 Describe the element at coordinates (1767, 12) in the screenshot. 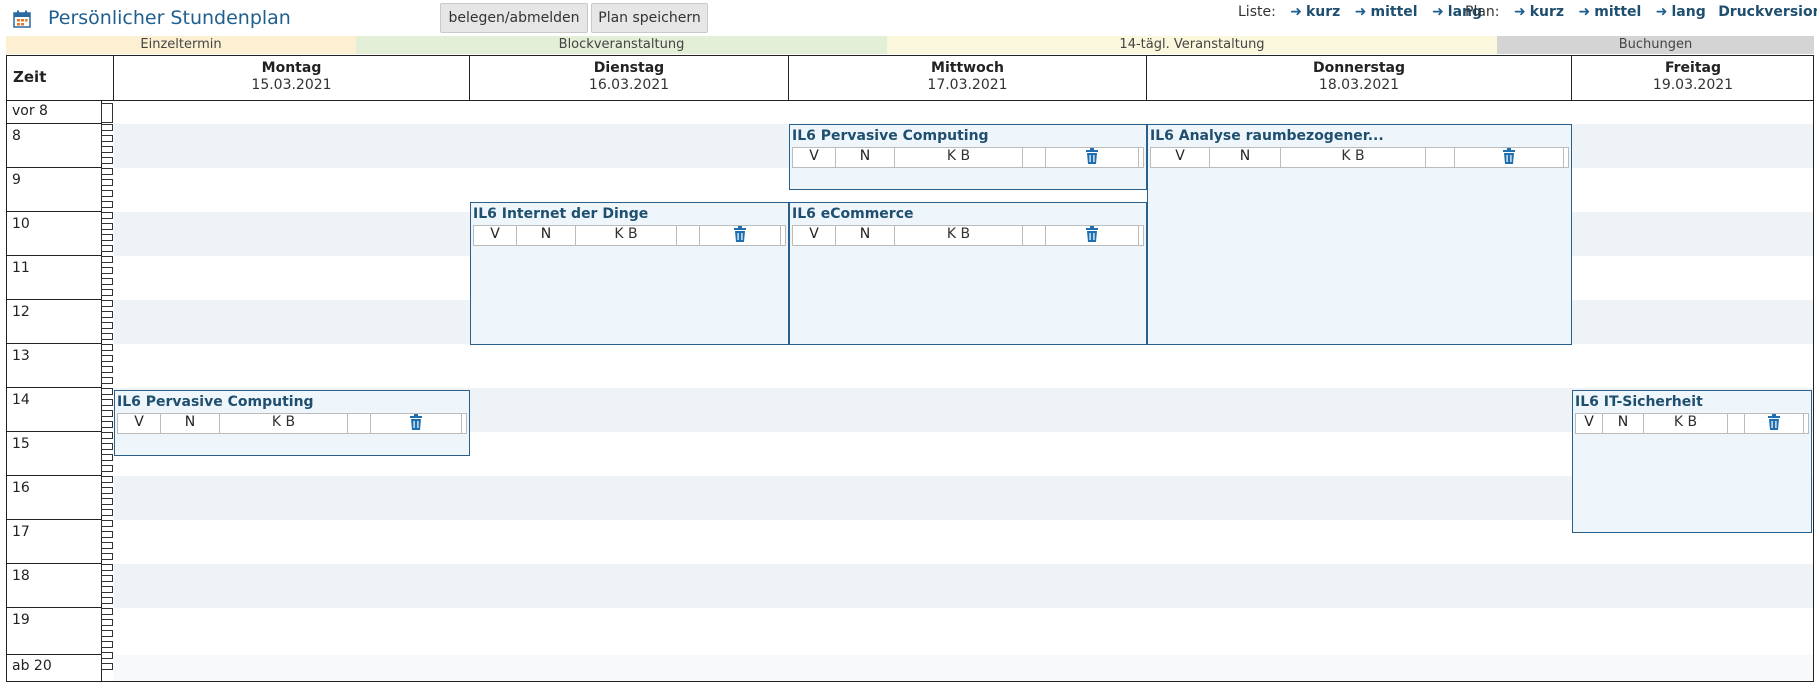

I see `druckversion-pdf-link: Druckversion (PDF)` at that location.